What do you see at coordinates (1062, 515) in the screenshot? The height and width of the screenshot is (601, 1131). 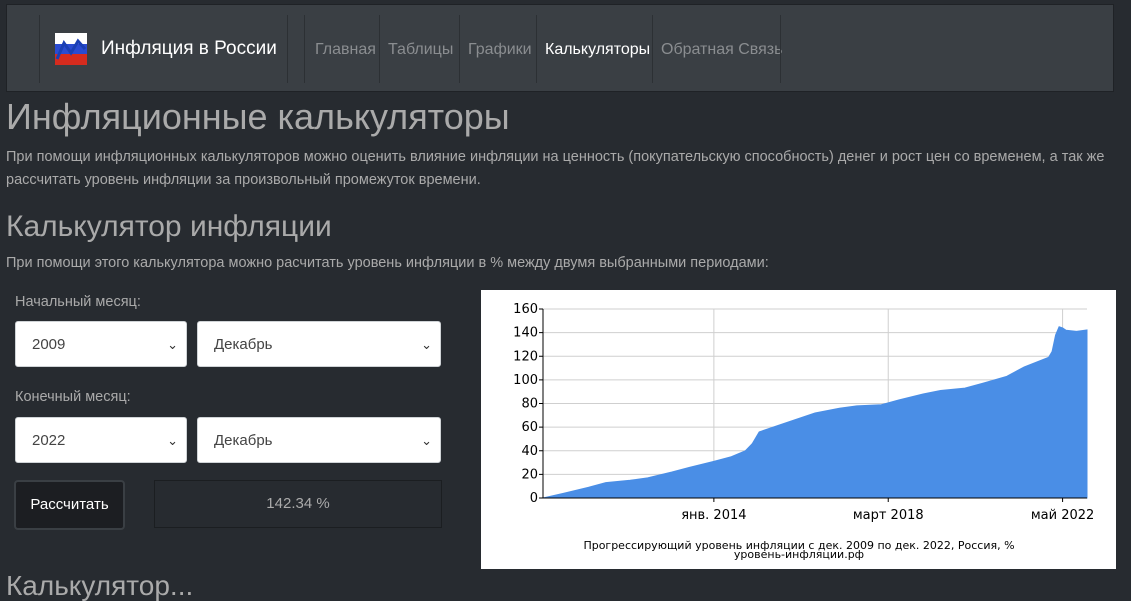 I see `x-tick-label: май 2022` at bounding box center [1062, 515].